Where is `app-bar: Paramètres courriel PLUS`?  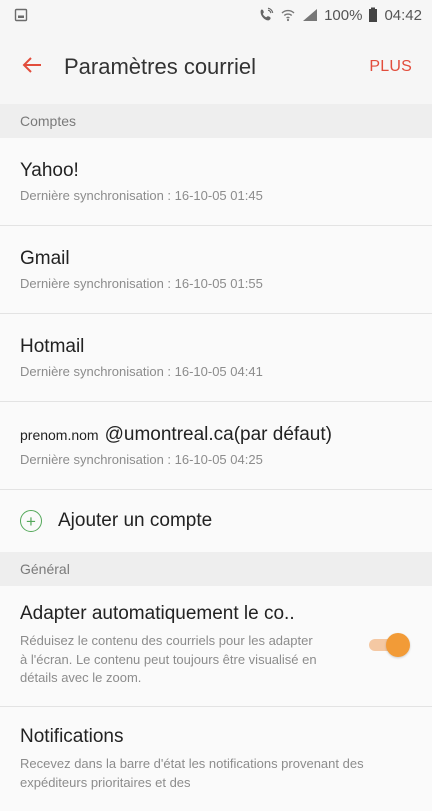 app-bar: Paramètres courriel PLUS is located at coordinates (216, 67).